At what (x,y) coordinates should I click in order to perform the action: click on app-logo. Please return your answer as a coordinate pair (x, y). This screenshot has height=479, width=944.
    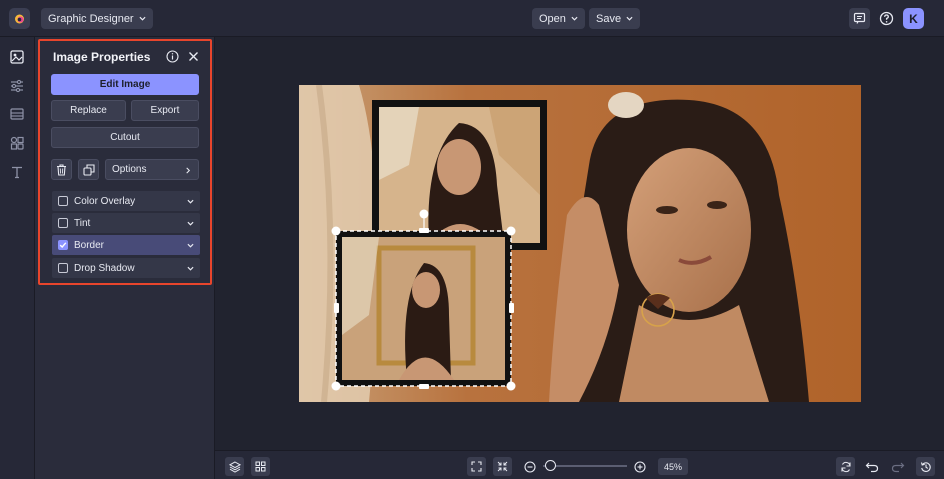
    Looking at the image, I should click on (19, 18).